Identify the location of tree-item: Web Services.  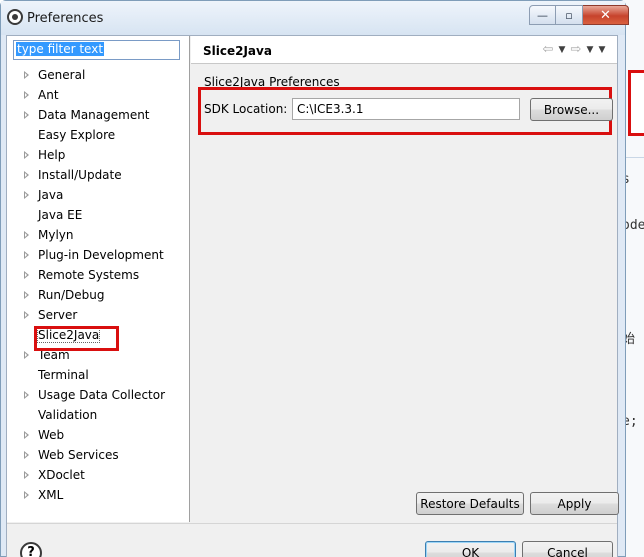
(98, 455).